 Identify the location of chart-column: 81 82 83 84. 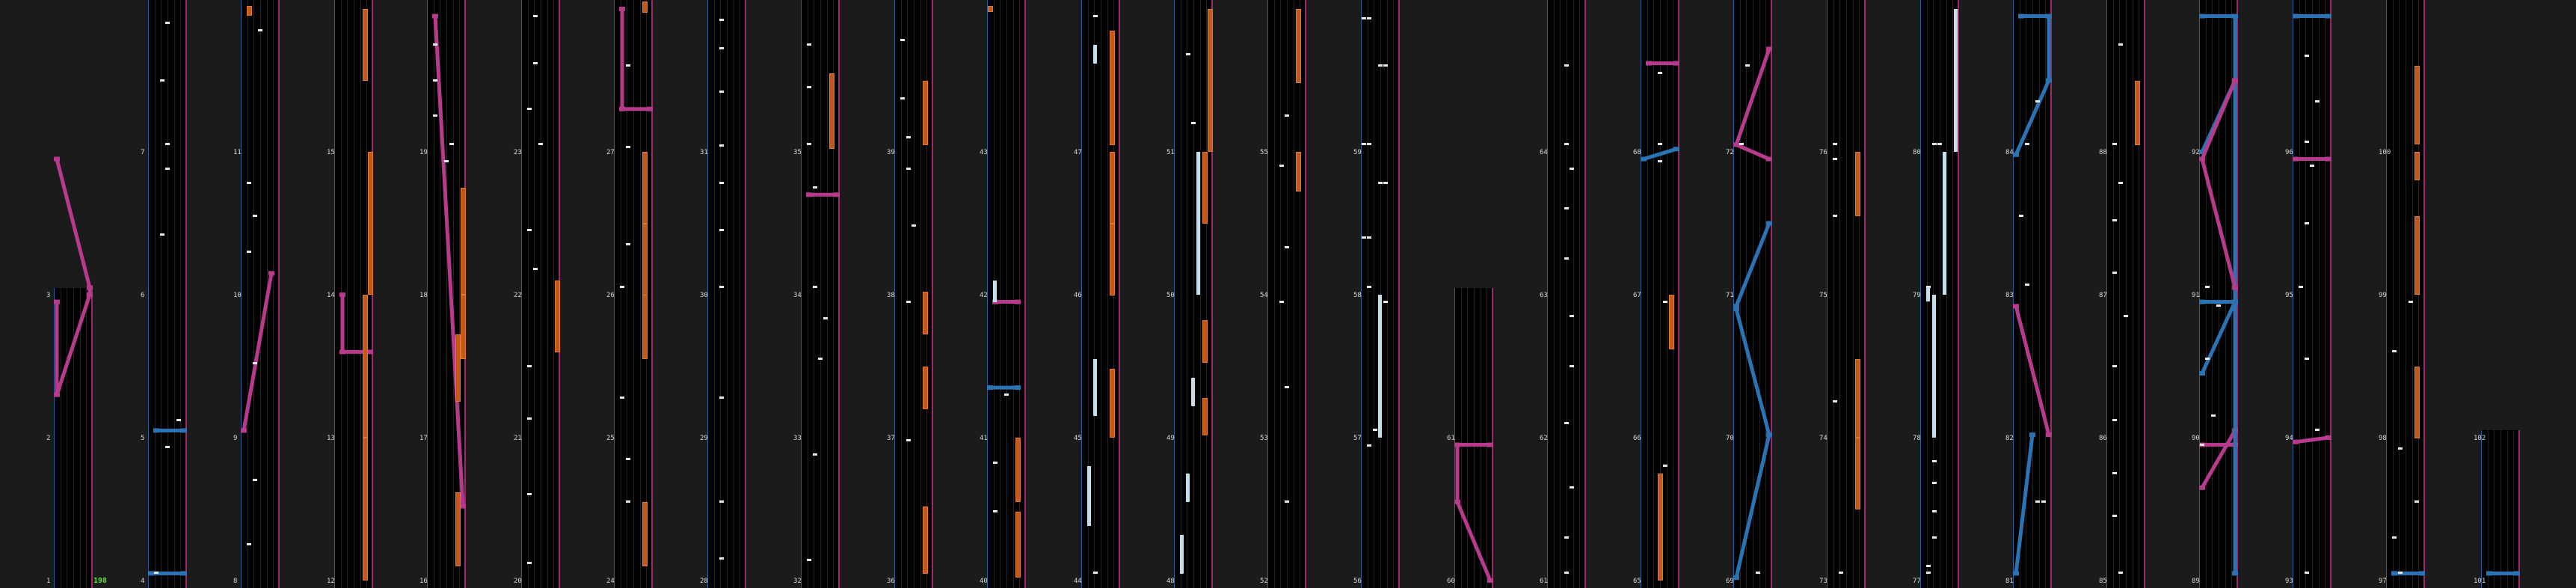
(2028, 294).